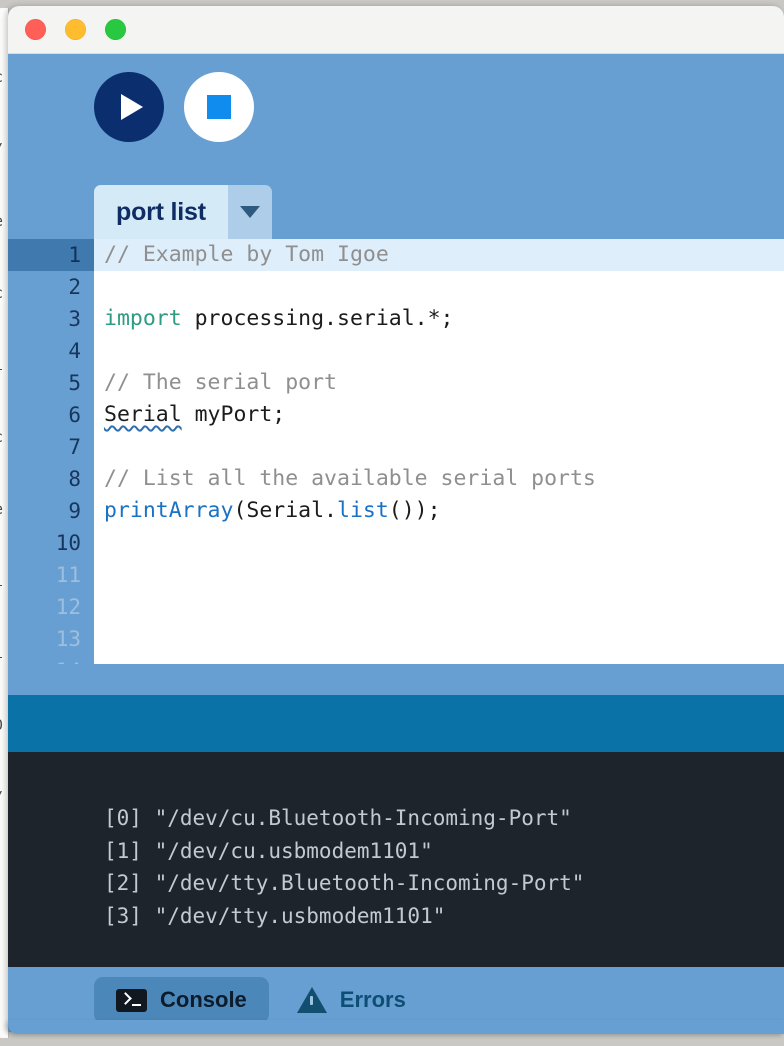 The width and height of the screenshot is (784, 1046). What do you see at coordinates (74, 319) in the screenshot?
I see `line-number: 3` at bounding box center [74, 319].